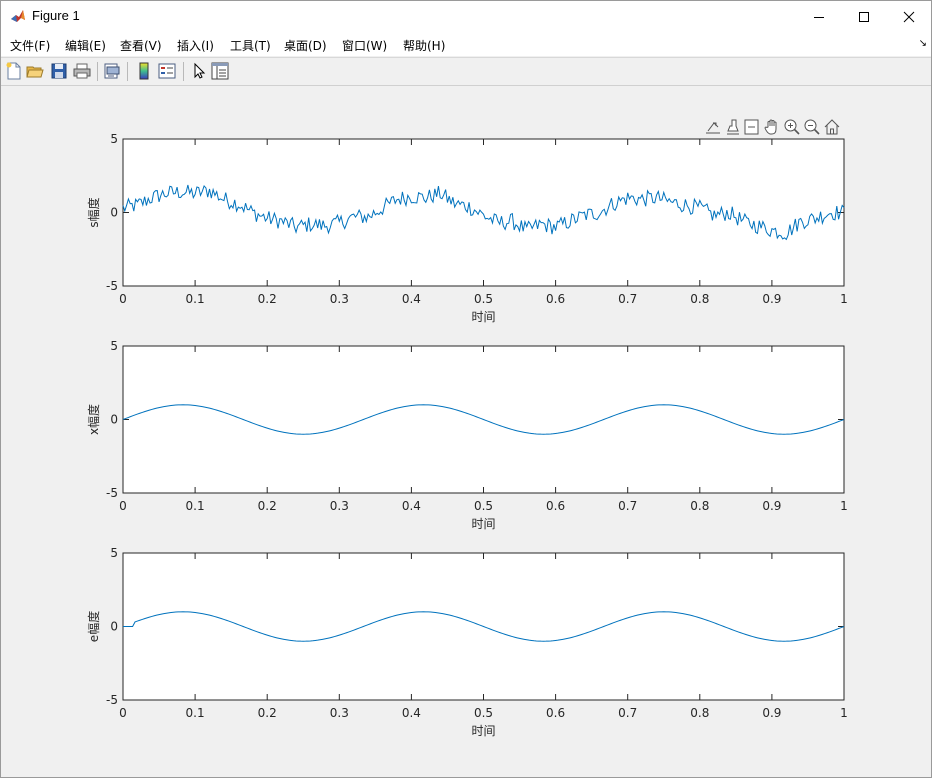 Image resolution: width=932 pixels, height=778 pixels. What do you see at coordinates (770, 127) in the screenshot?
I see `pan-icon` at bounding box center [770, 127].